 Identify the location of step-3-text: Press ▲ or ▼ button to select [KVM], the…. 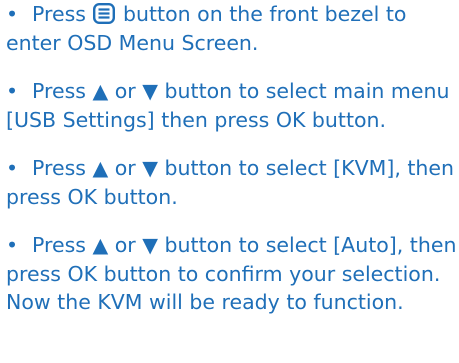
(230, 182).